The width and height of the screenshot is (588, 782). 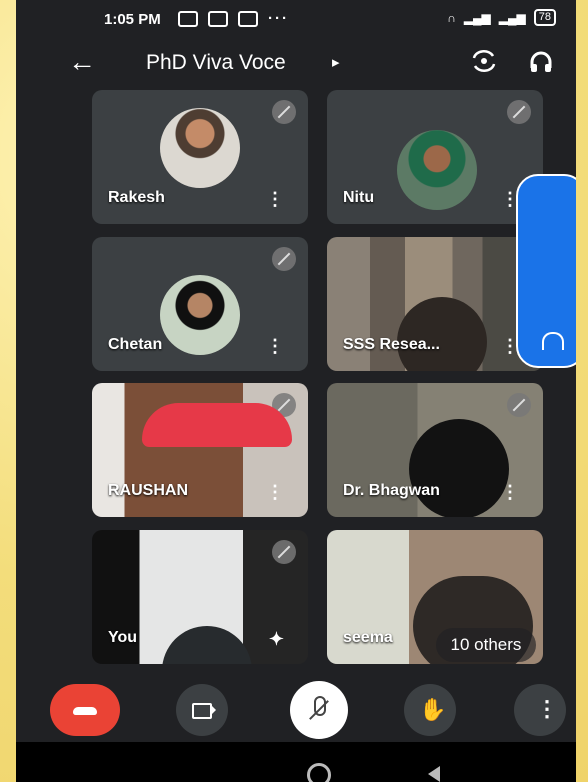 What do you see at coordinates (391, 490) in the screenshot?
I see `participant-name: Dr. Bhagwan` at bounding box center [391, 490].